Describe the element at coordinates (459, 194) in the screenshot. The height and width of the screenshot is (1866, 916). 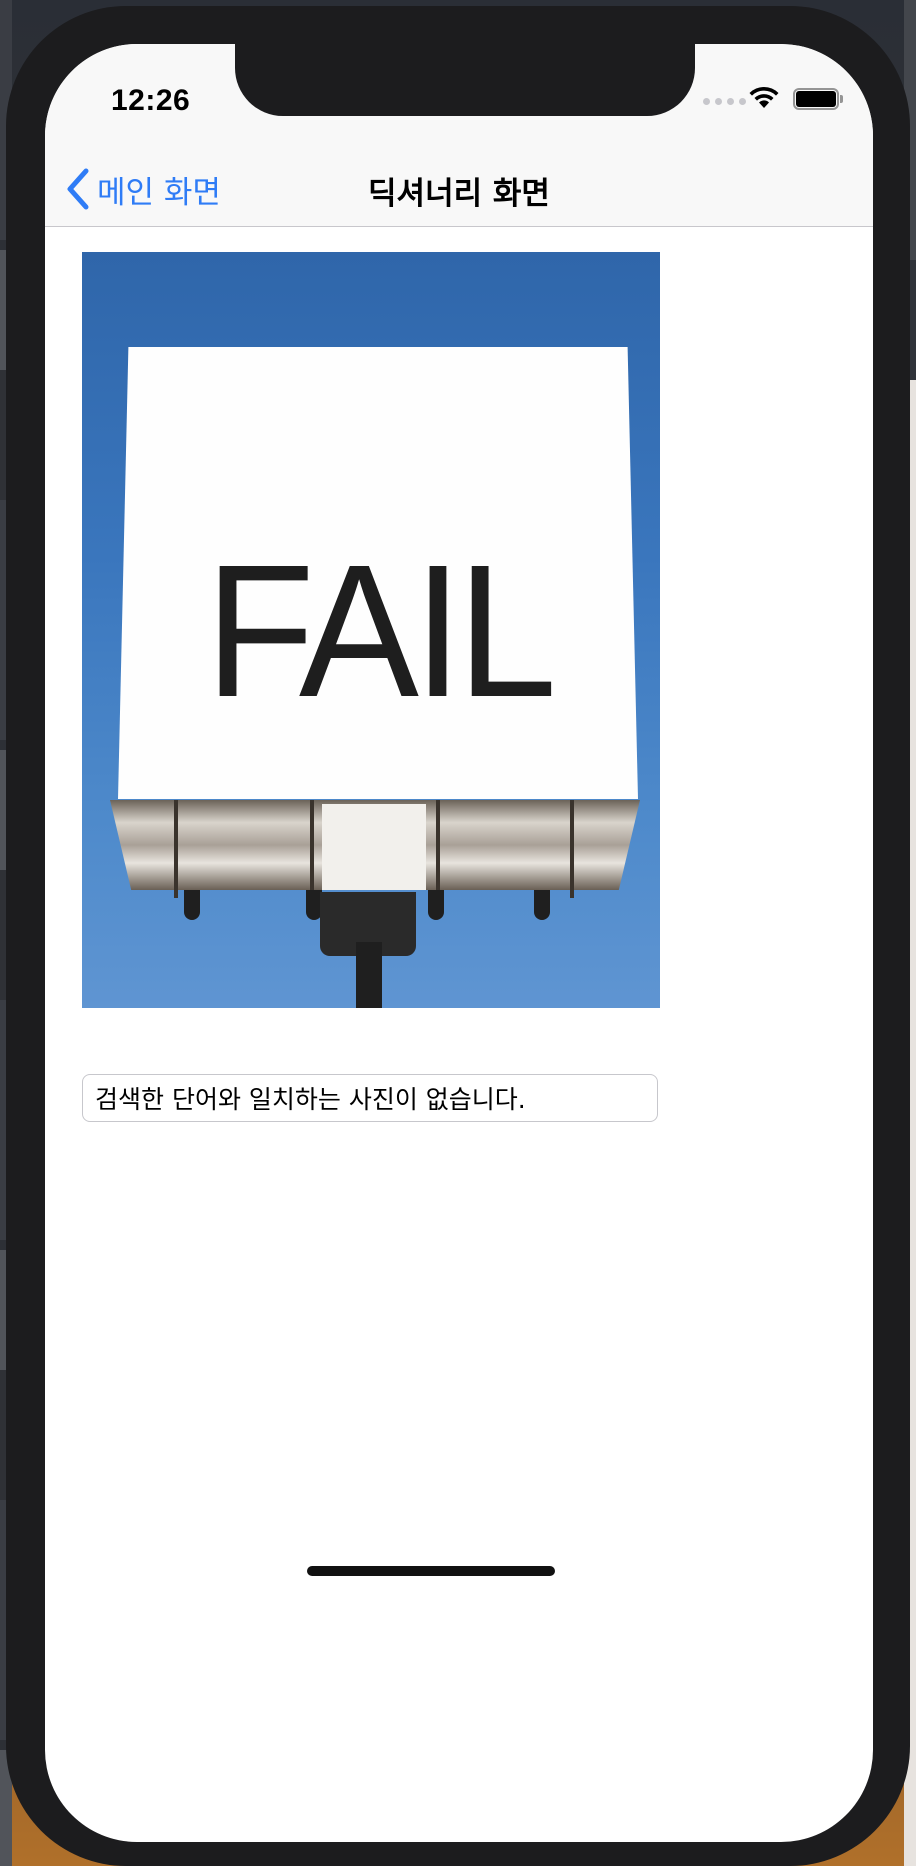
I see `page-title: 딕셔너리 화면` at that location.